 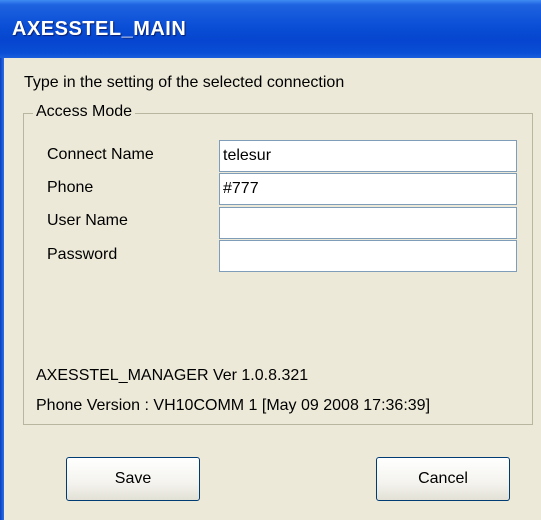 I want to click on connect-name-input, so click(x=368, y=156).